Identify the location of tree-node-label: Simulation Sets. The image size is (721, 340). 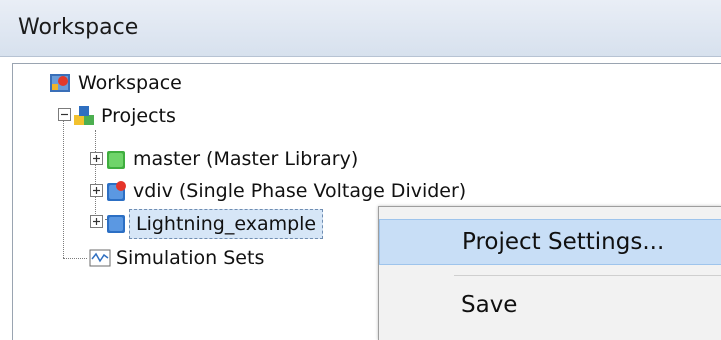
(190, 258).